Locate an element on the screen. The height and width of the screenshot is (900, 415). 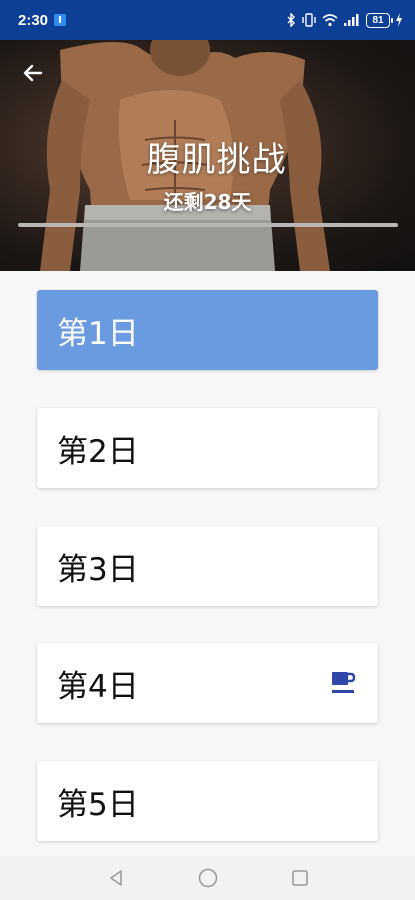
back-triangle-icon is located at coordinates (115, 878).